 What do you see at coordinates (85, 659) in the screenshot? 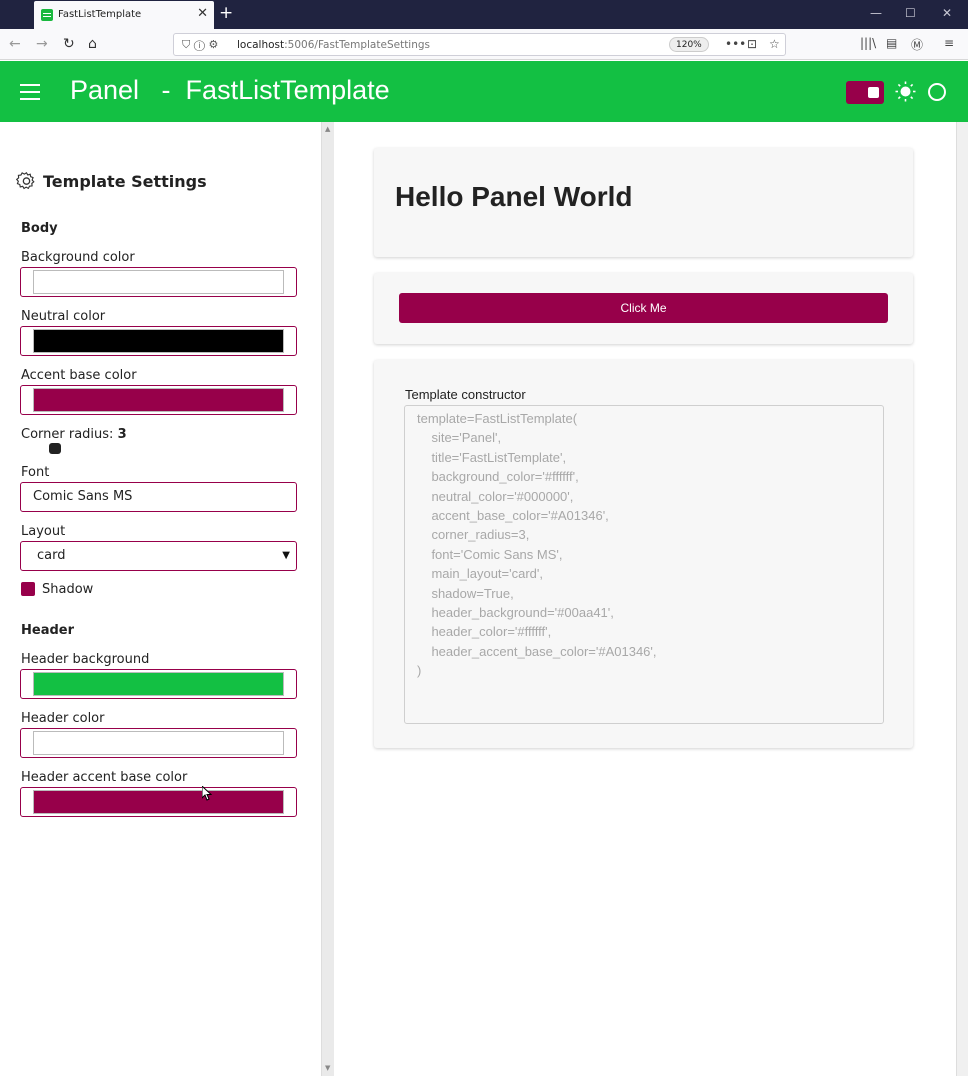
I see `header-background-label: Header background` at bounding box center [85, 659].